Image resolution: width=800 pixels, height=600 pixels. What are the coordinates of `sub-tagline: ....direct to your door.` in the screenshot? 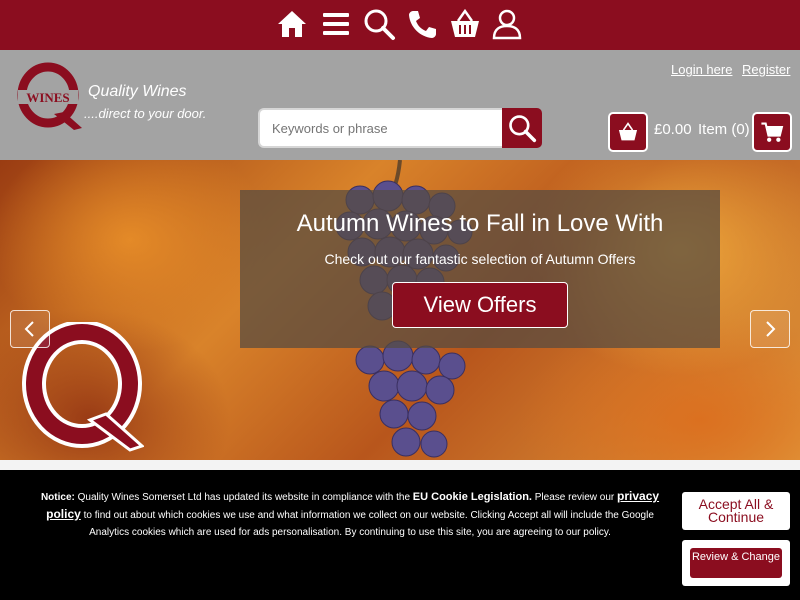 It's located at (145, 113).